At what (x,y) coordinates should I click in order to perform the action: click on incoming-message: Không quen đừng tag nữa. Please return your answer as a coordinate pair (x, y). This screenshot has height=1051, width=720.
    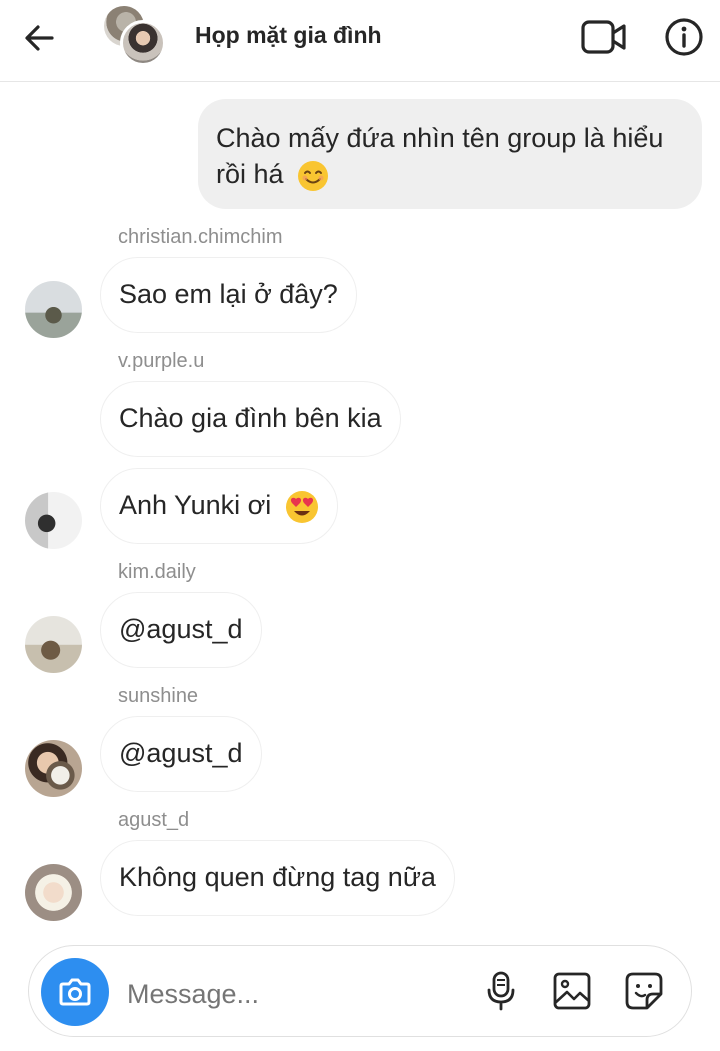
    Looking at the image, I should click on (277, 878).